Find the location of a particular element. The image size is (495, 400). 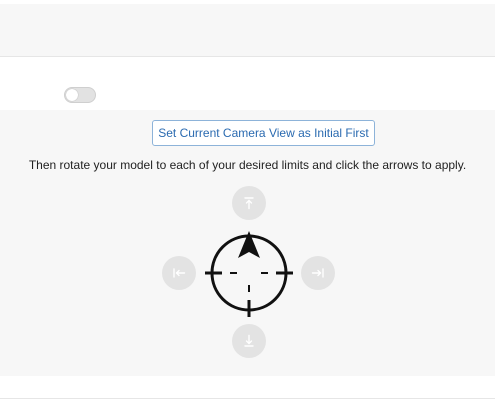

limit-left-button is located at coordinates (179, 273).